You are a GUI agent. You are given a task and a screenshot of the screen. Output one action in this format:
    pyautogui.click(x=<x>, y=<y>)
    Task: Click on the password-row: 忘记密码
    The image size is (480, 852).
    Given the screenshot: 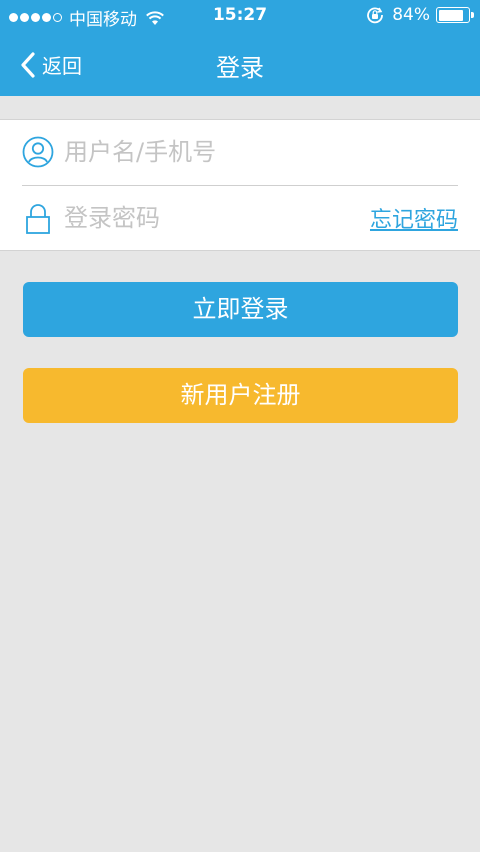 What is the action you would take?
    pyautogui.click(x=240, y=218)
    